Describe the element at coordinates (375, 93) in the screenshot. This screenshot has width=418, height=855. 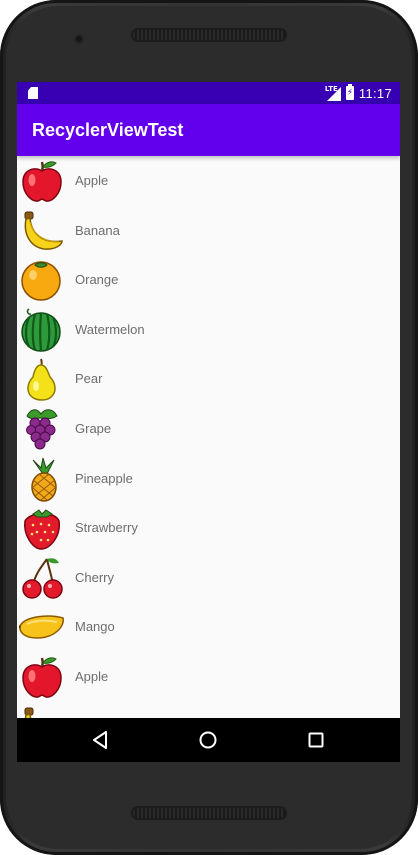
I see `status-time: 11:17` at that location.